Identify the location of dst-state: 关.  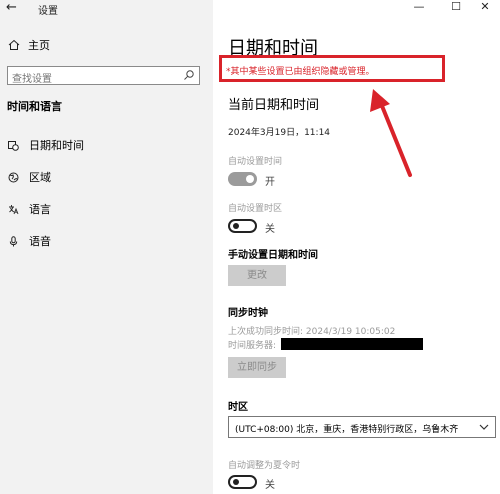
(270, 485).